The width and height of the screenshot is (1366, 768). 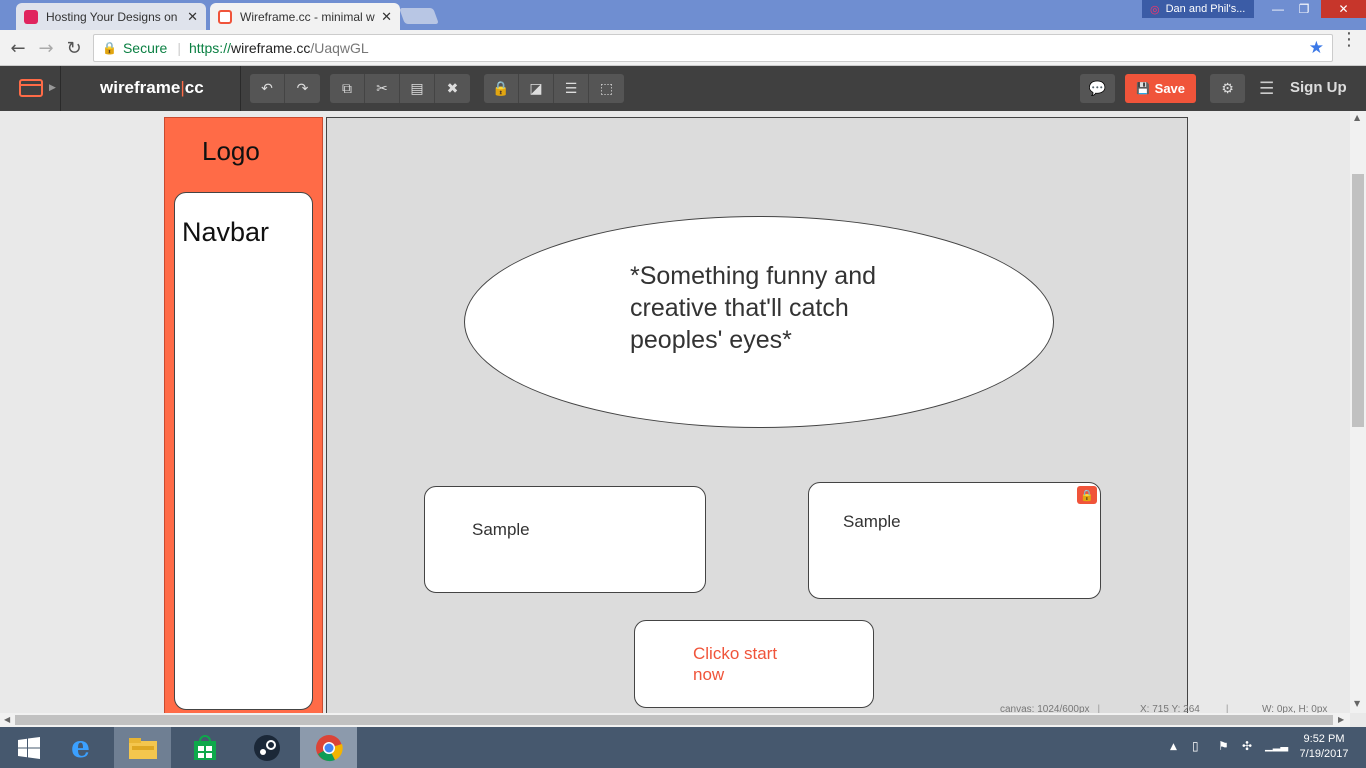 What do you see at coordinates (1357, 117) in the screenshot?
I see `scroll-up-icon: ▲` at bounding box center [1357, 117].